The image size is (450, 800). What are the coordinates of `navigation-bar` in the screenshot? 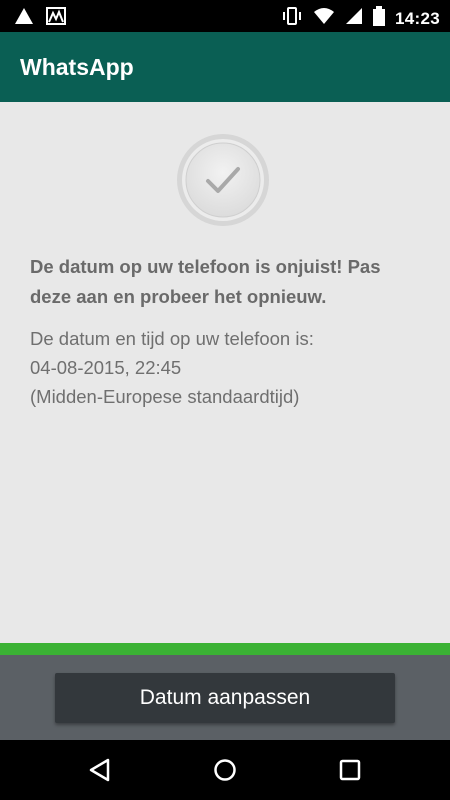 It's located at (225, 770).